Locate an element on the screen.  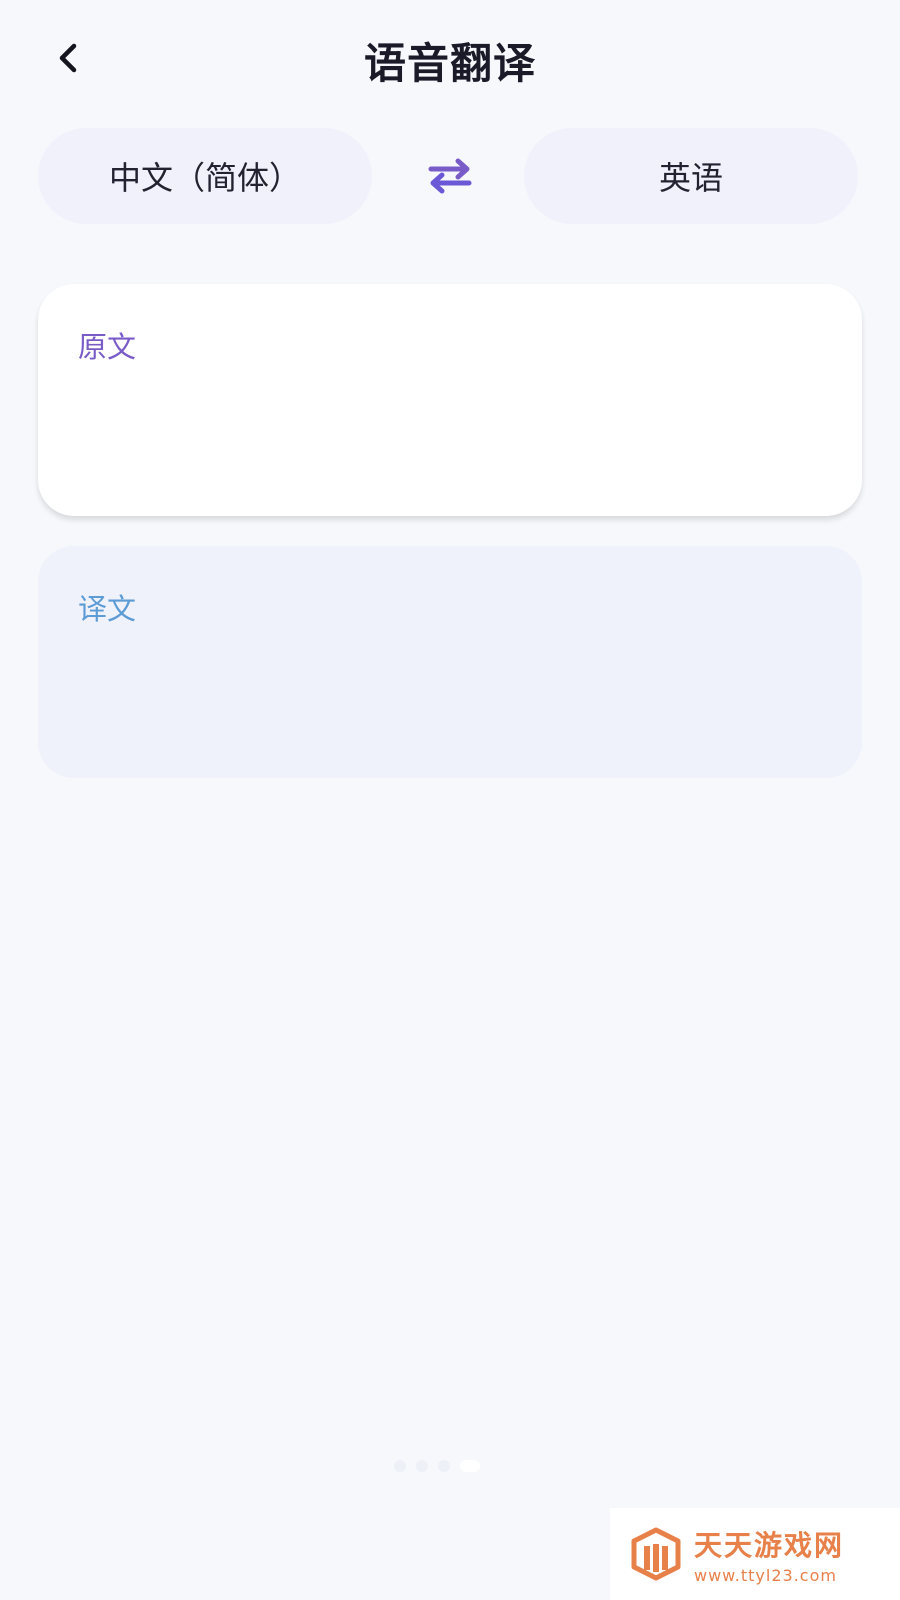
app-header: 语音翻译 is located at coordinates (450, 60).